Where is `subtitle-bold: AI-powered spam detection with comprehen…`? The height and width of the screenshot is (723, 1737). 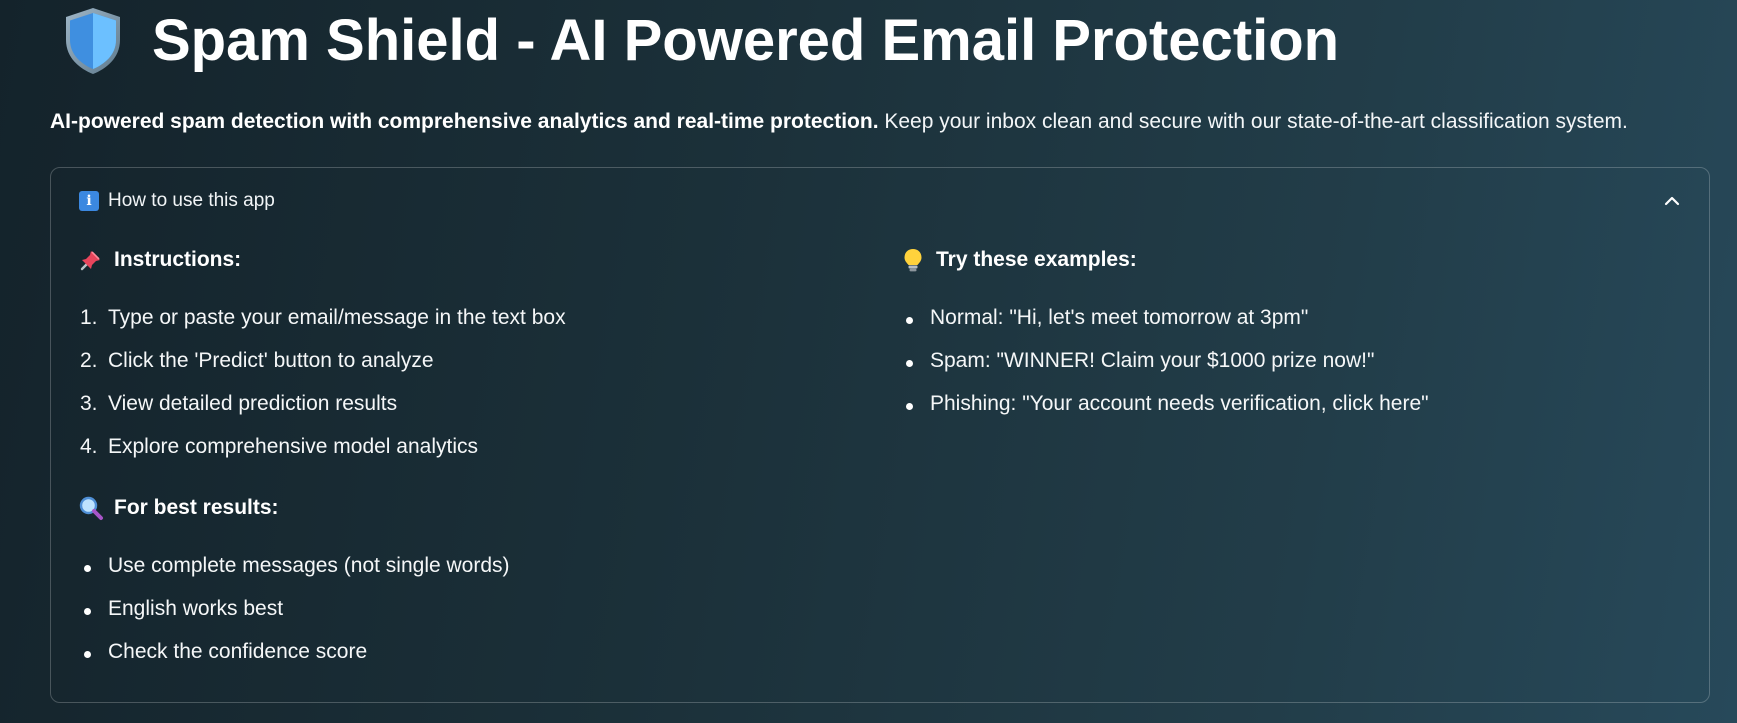 subtitle-bold: AI-powered spam detection with comprehen… is located at coordinates (464, 121).